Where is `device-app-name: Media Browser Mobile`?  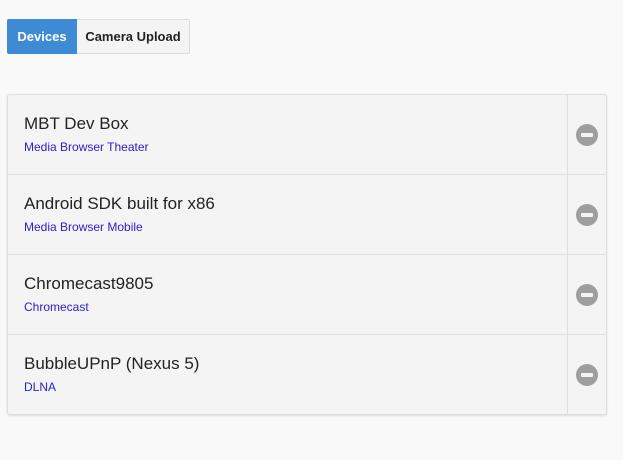
device-app-name: Media Browser Mobile is located at coordinates (83, 227).